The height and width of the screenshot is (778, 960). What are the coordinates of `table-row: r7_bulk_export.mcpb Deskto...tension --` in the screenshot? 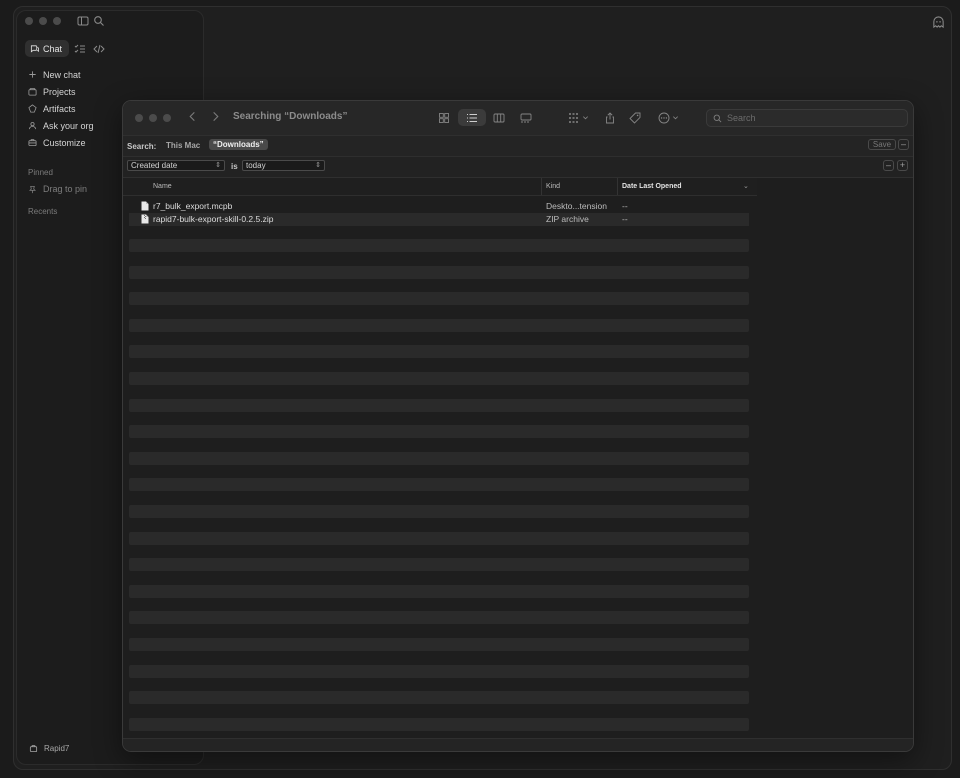 It's located at (439, 206).